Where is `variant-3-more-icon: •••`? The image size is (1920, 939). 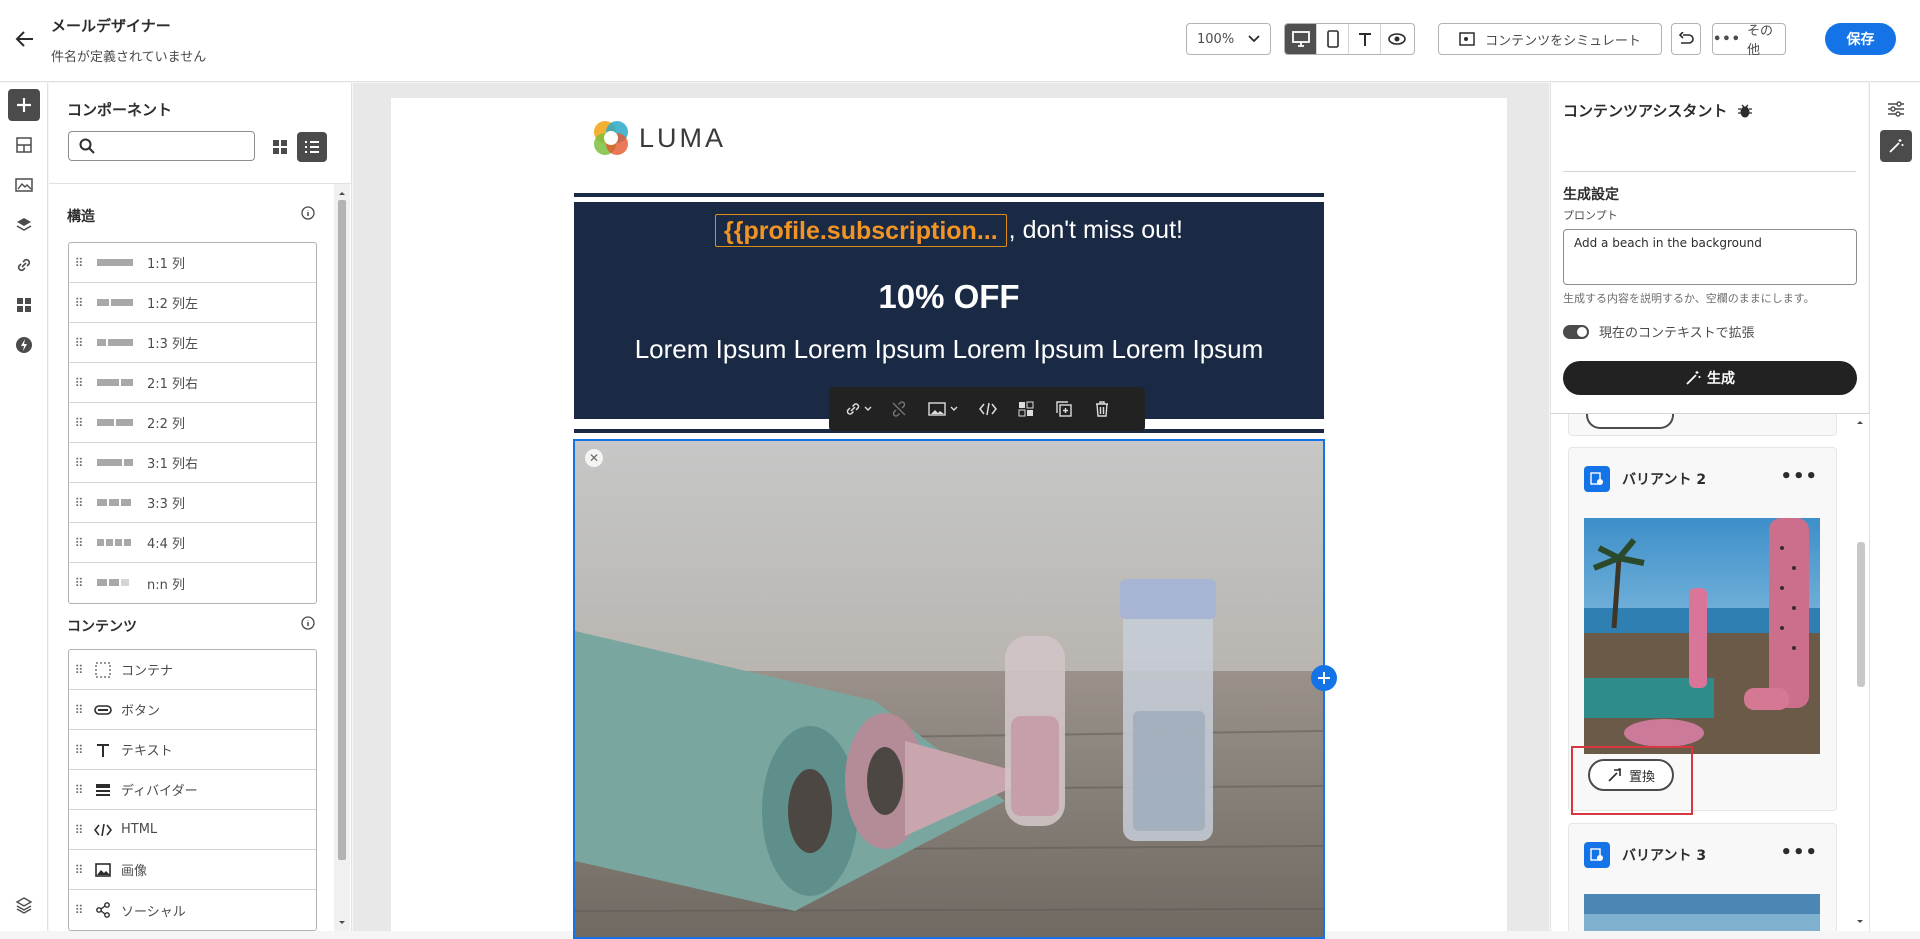
variant-3-more-icon: ••• is located at coordinates (1799, 852).